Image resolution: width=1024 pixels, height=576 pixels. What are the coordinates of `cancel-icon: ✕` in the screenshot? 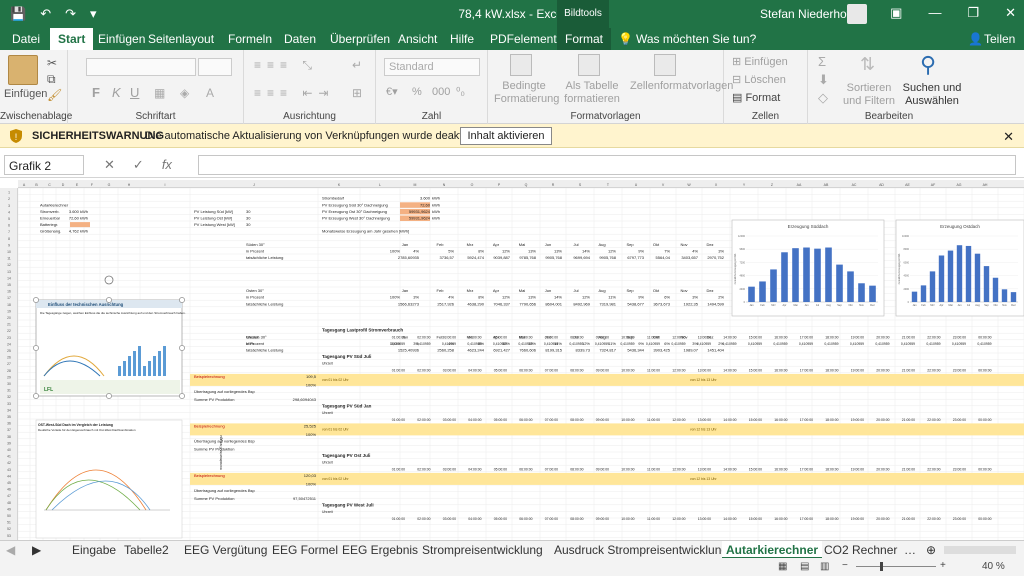 It's located at (109, 165).